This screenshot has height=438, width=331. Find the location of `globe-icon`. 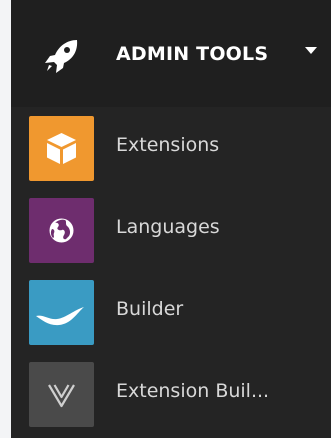

globe-icon is located at coordinates (61, 230).